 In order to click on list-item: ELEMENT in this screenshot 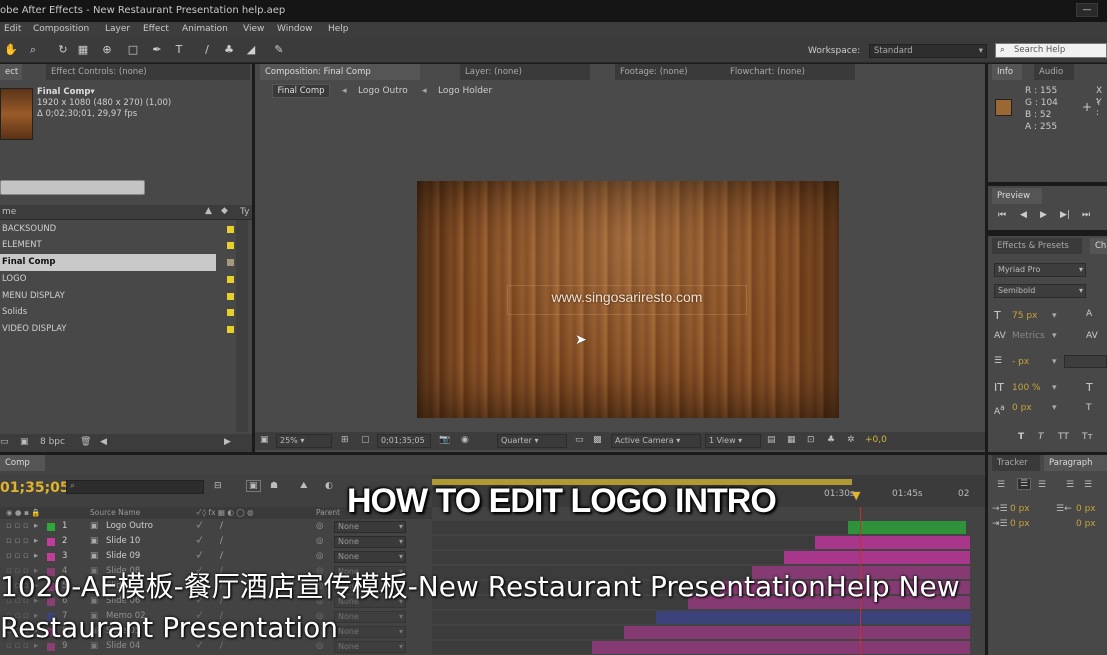, I will do `click(117, 245)`.